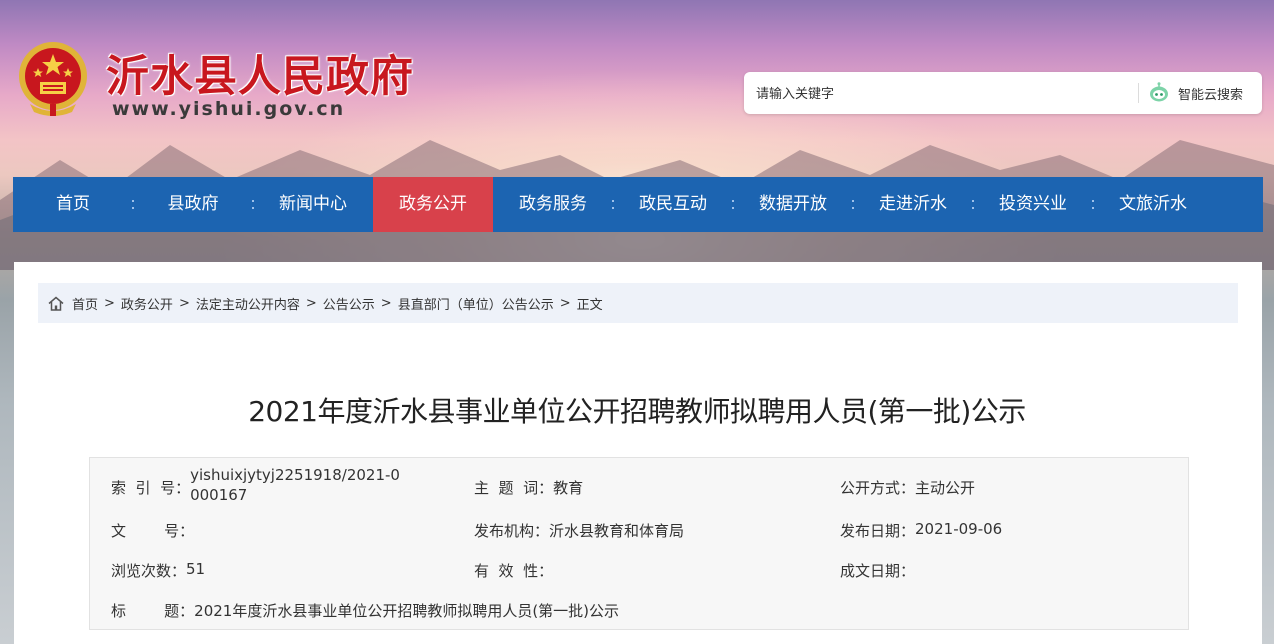 The height and width of the screenshot is (644, 1274). What do you see at coordinates (514, 488) in the screenshot?
I see `topic-label: 主 题 词：` at bounding box center [514, 488].